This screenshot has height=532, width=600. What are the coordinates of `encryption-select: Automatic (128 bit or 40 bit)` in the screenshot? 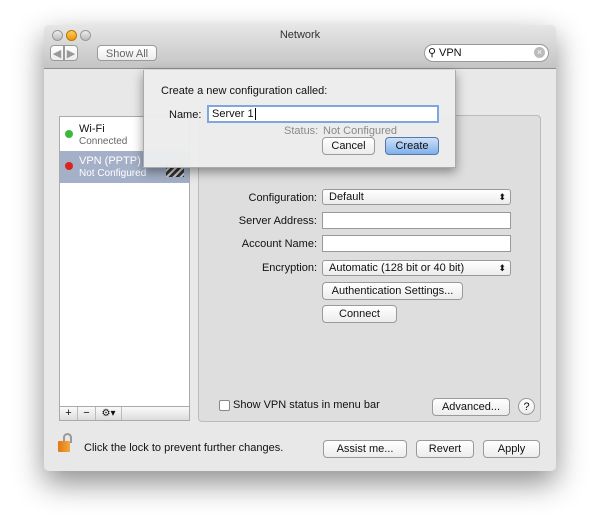 It's located at (416, 268).